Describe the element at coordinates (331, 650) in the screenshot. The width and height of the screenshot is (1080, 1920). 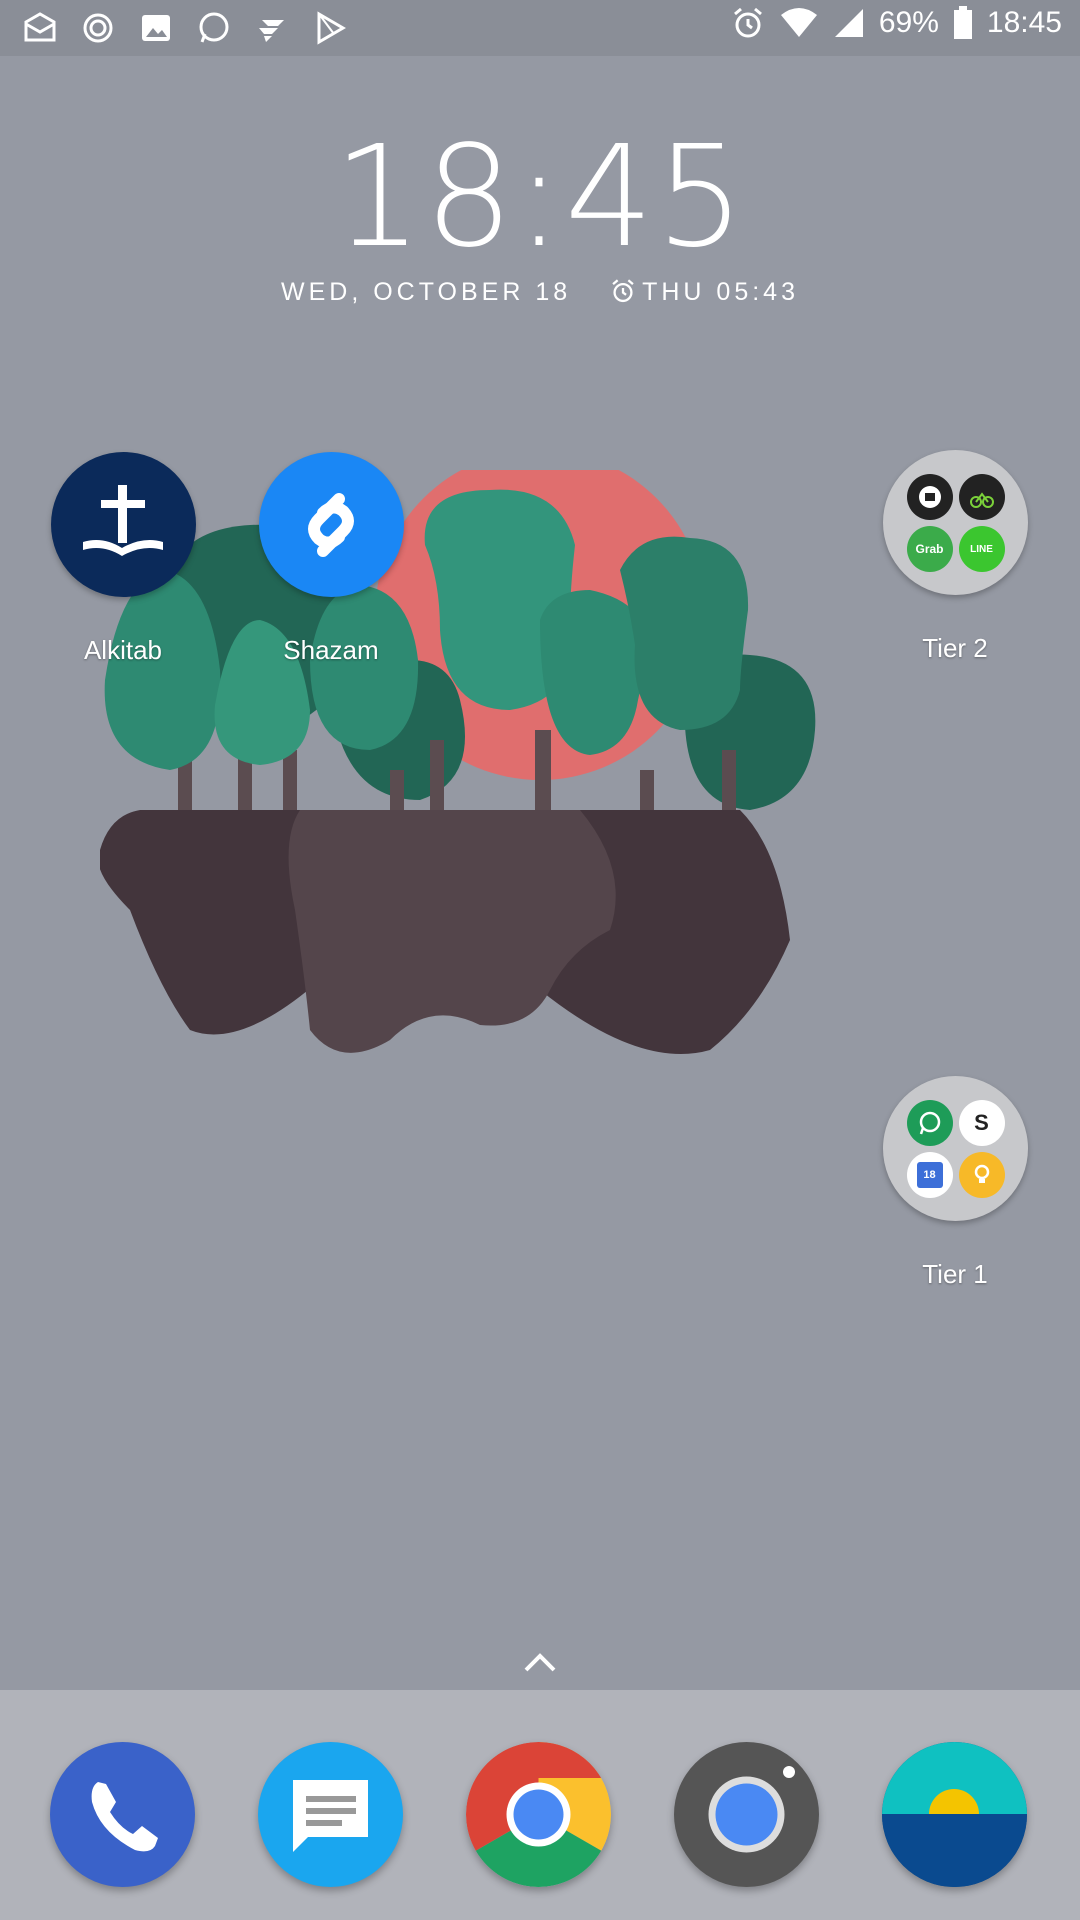
I see `app-label: Shazam` at that location.